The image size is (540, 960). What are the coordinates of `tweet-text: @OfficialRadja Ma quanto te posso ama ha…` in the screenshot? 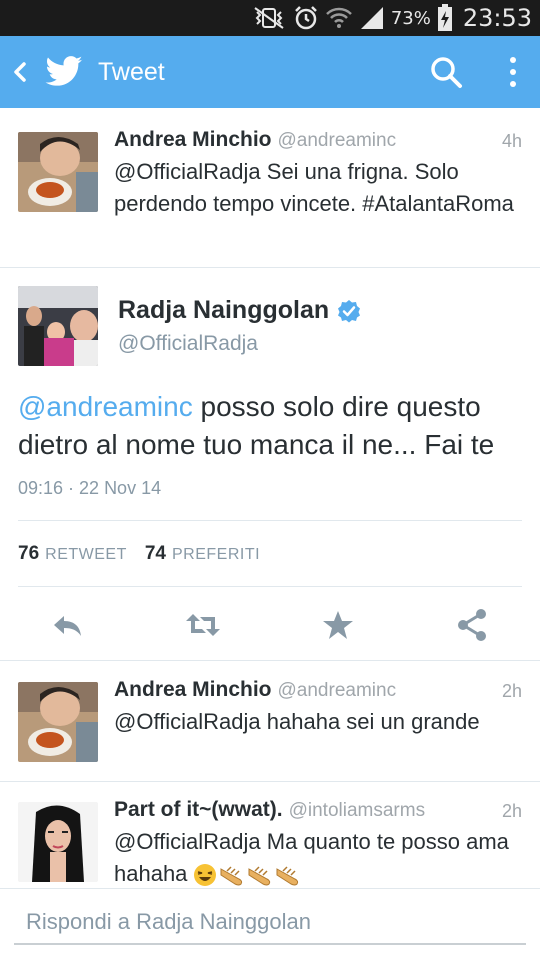 It's located at (314, 858).